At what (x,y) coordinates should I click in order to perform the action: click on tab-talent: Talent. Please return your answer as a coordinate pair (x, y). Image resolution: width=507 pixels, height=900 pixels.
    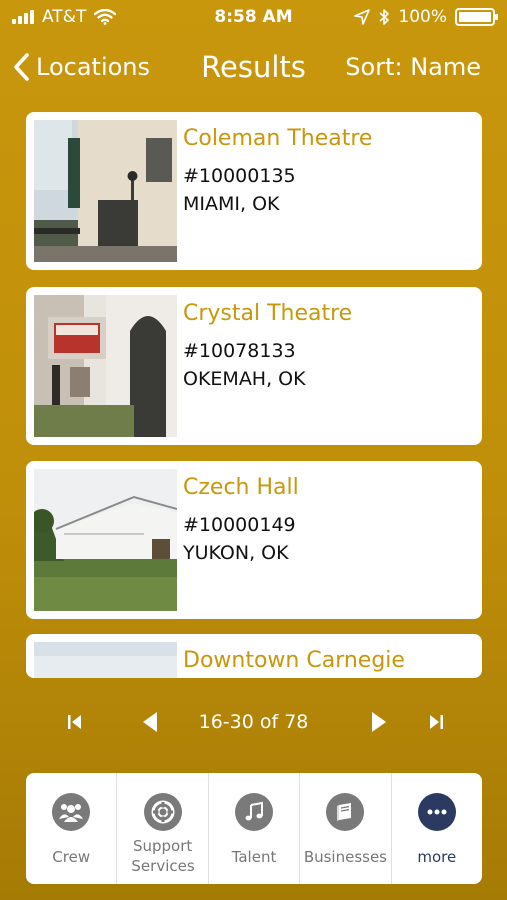
    Looking at the image, I should click on (255, 828).